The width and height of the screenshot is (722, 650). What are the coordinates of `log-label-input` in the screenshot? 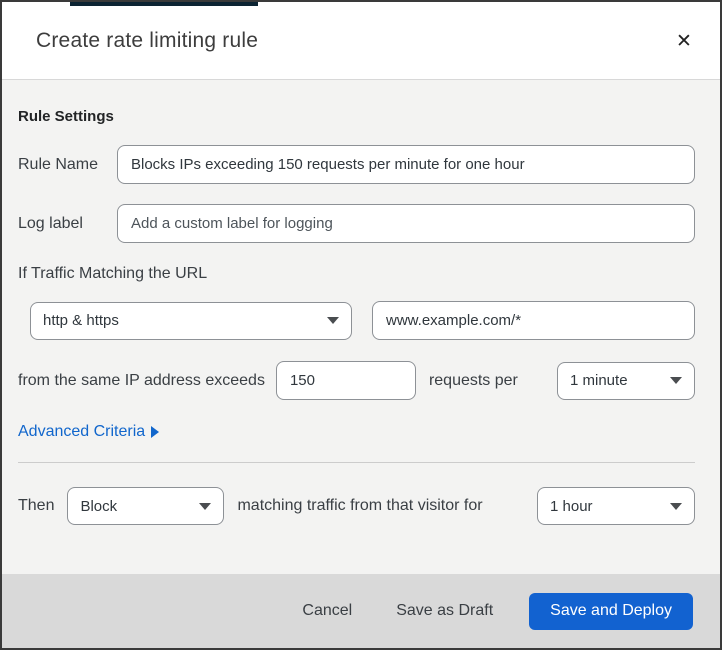 It's located at (406, 223).